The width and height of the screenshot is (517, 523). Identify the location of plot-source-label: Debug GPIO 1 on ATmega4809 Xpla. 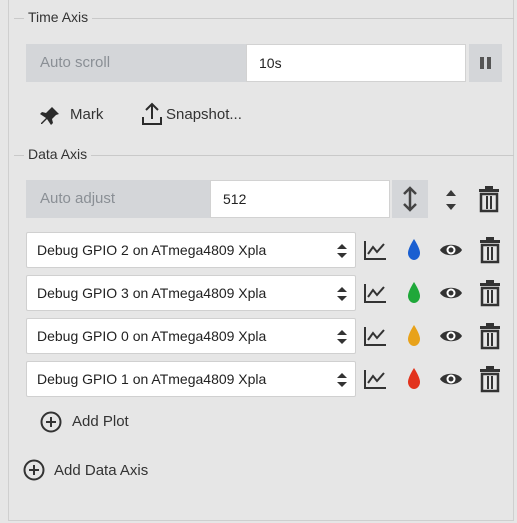
(152, 379).